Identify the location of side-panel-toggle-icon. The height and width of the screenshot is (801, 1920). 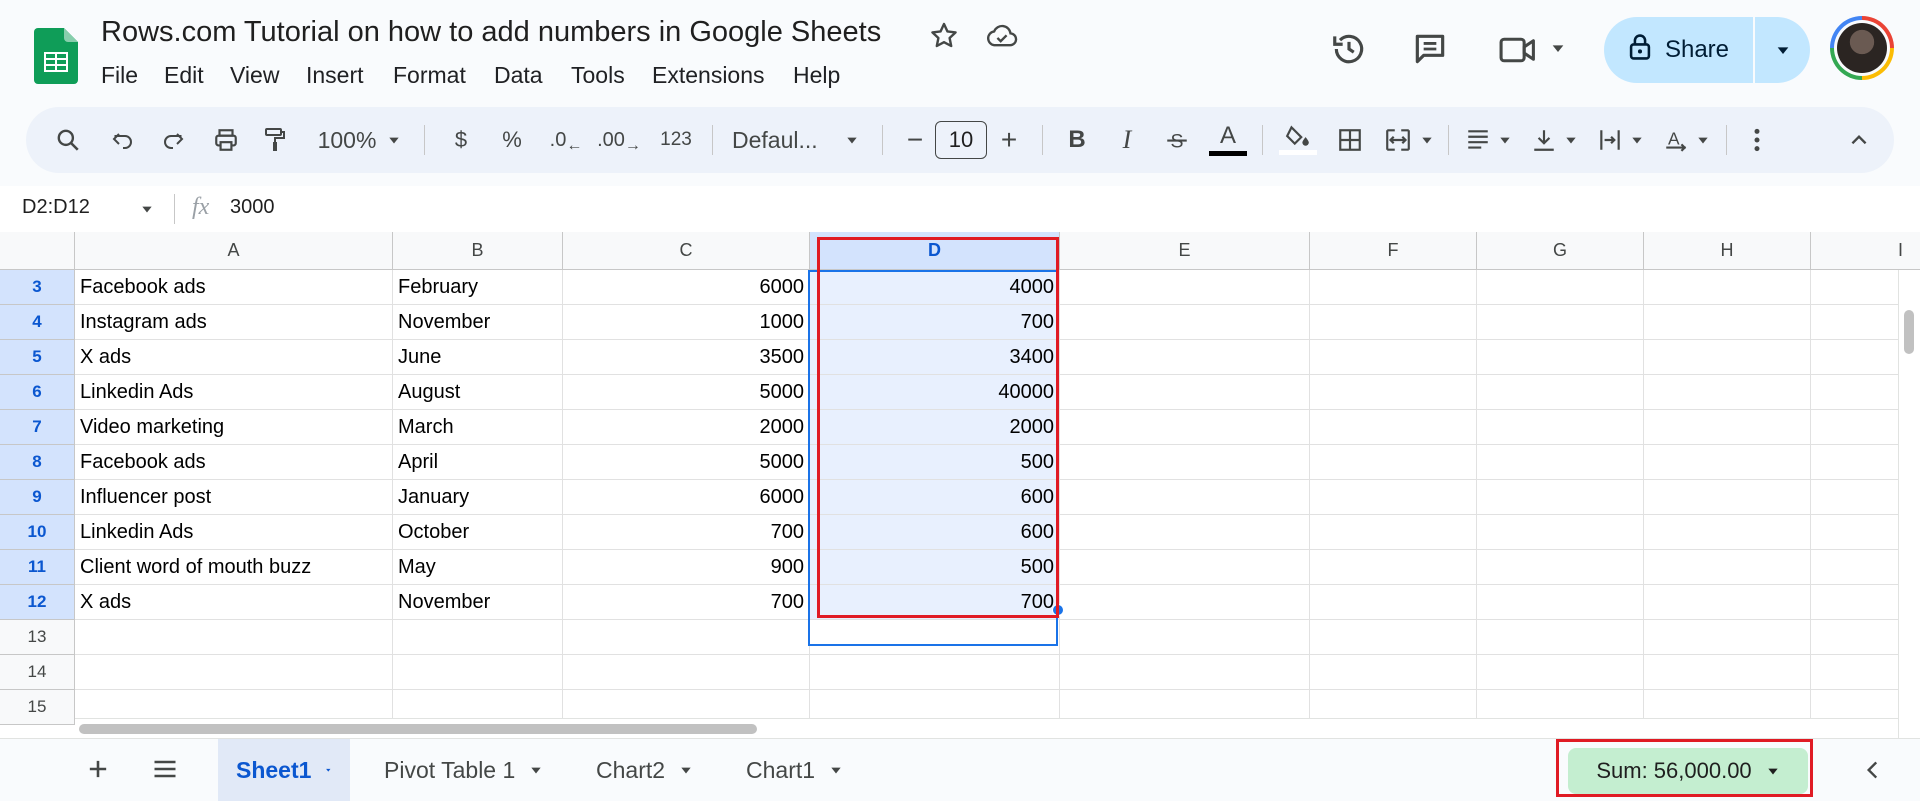
(1873, 772).